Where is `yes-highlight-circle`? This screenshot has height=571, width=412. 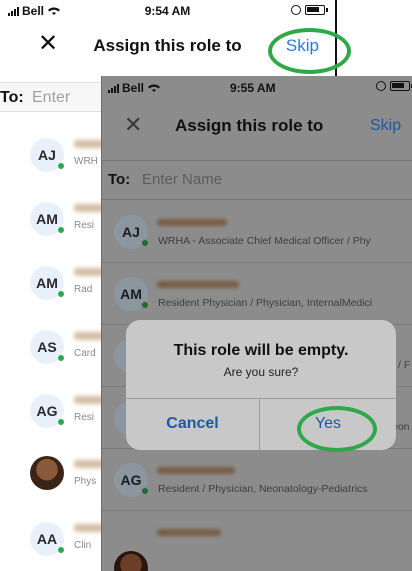 yes-highlight-circle is located at coordinates (337, 429).